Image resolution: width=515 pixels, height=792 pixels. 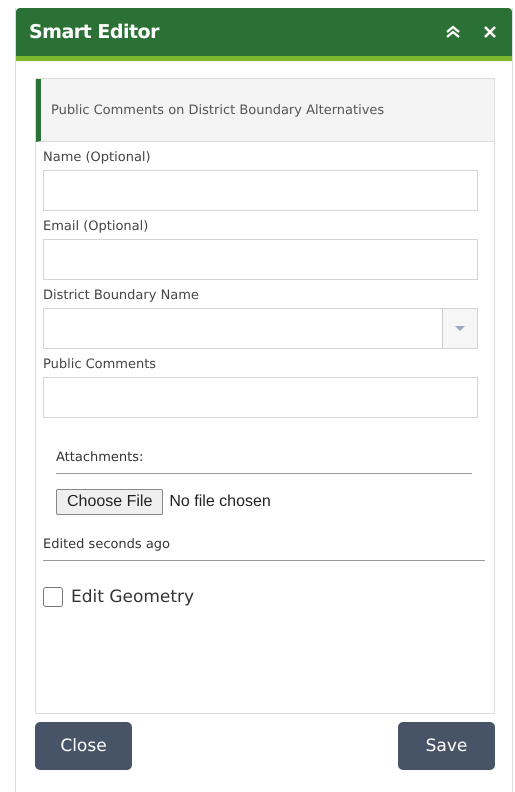 I want to click on close-icon, so click(x=490, y=32).